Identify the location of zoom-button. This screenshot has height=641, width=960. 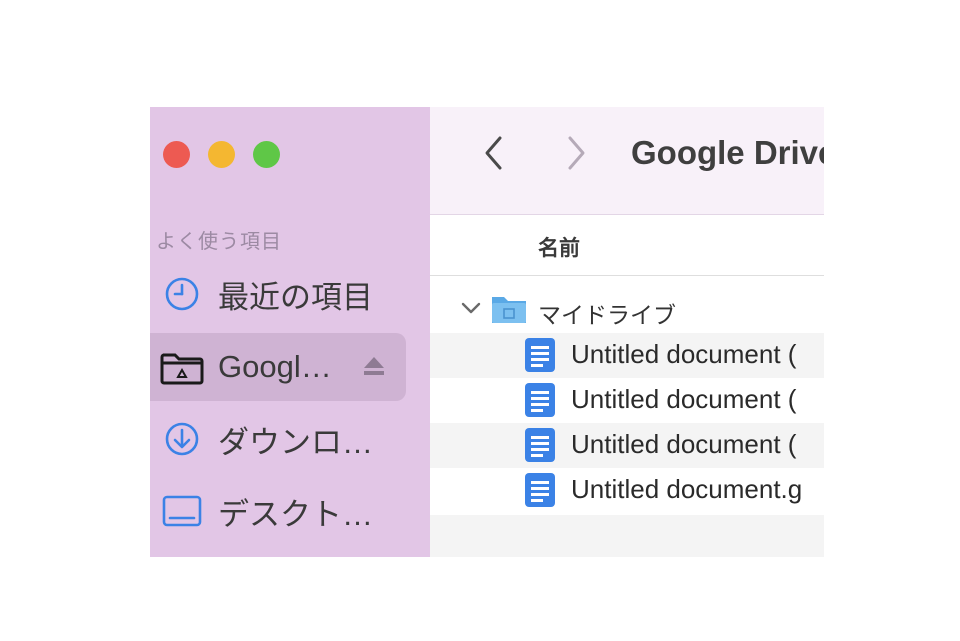
(266, 154).